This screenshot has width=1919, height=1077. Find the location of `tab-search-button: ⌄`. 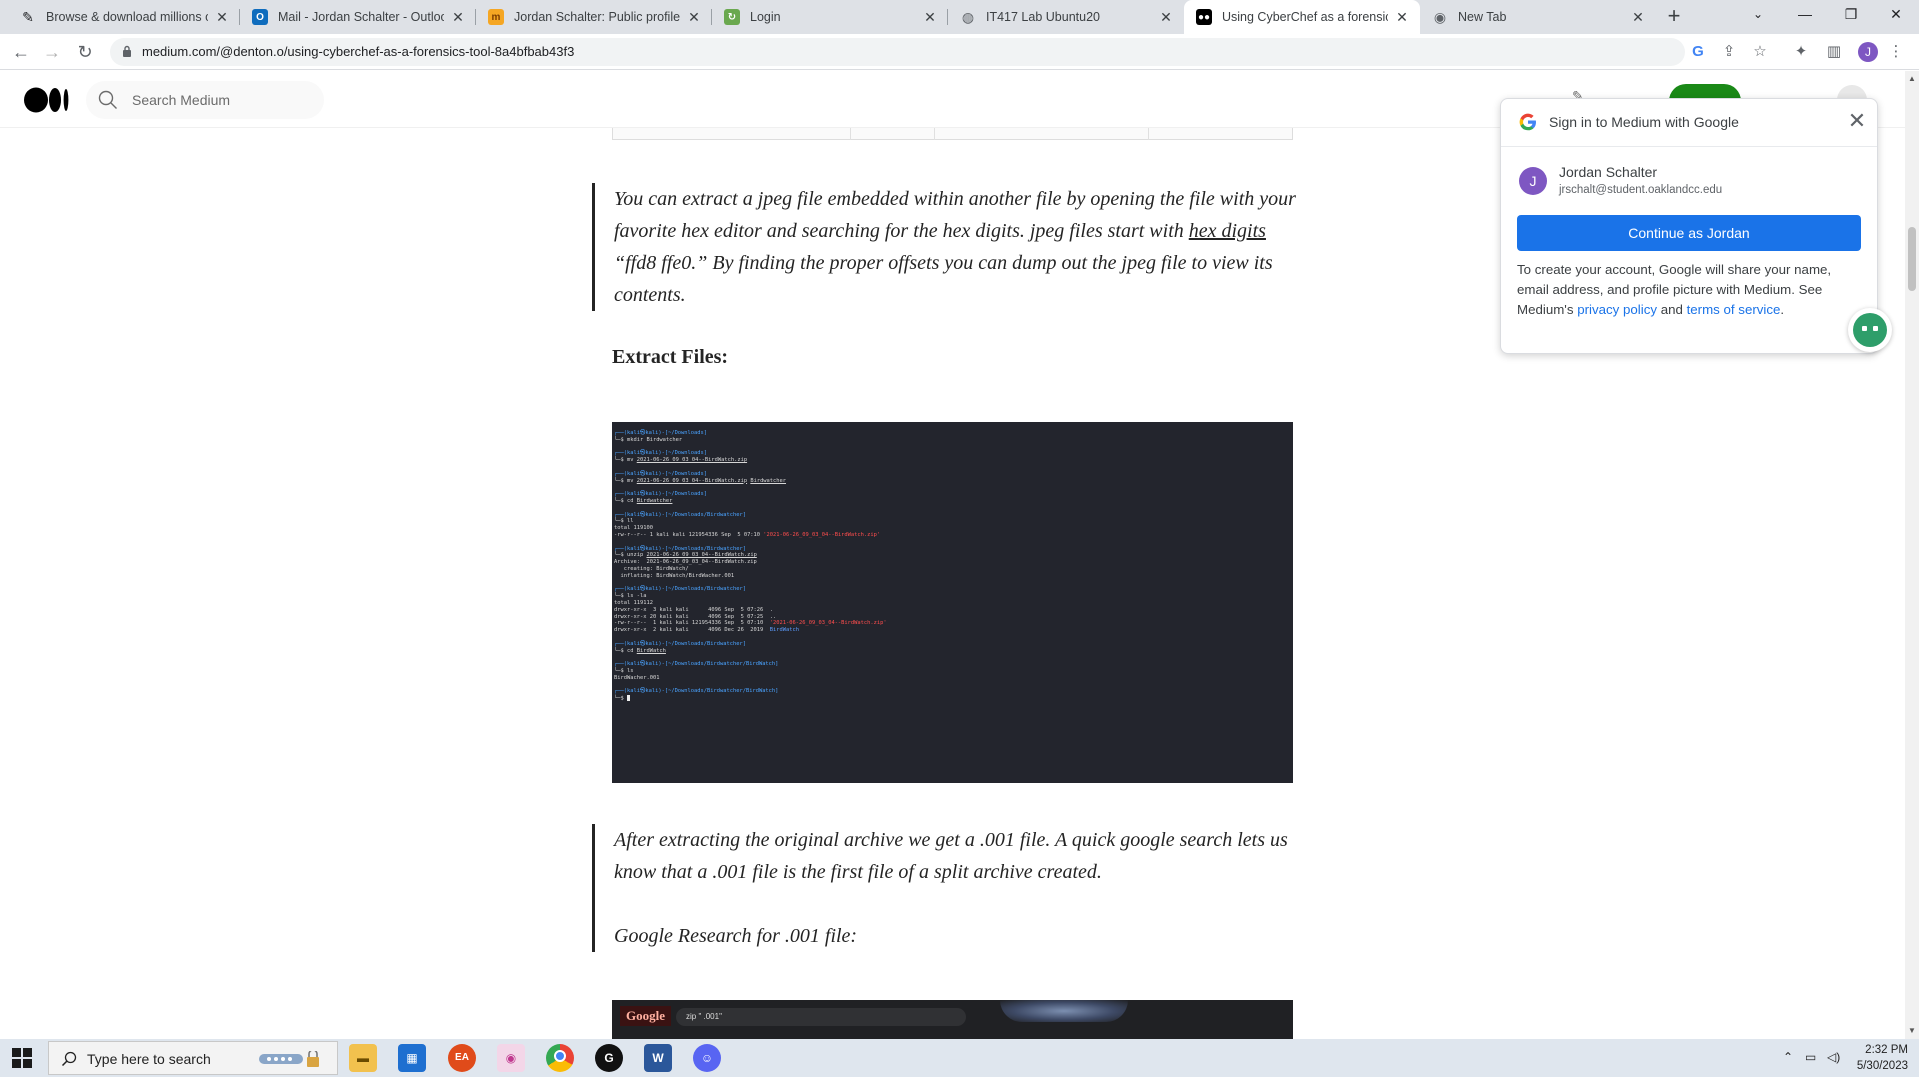

tab-search-button: ⌄ is located at coordinates (1758, 15).